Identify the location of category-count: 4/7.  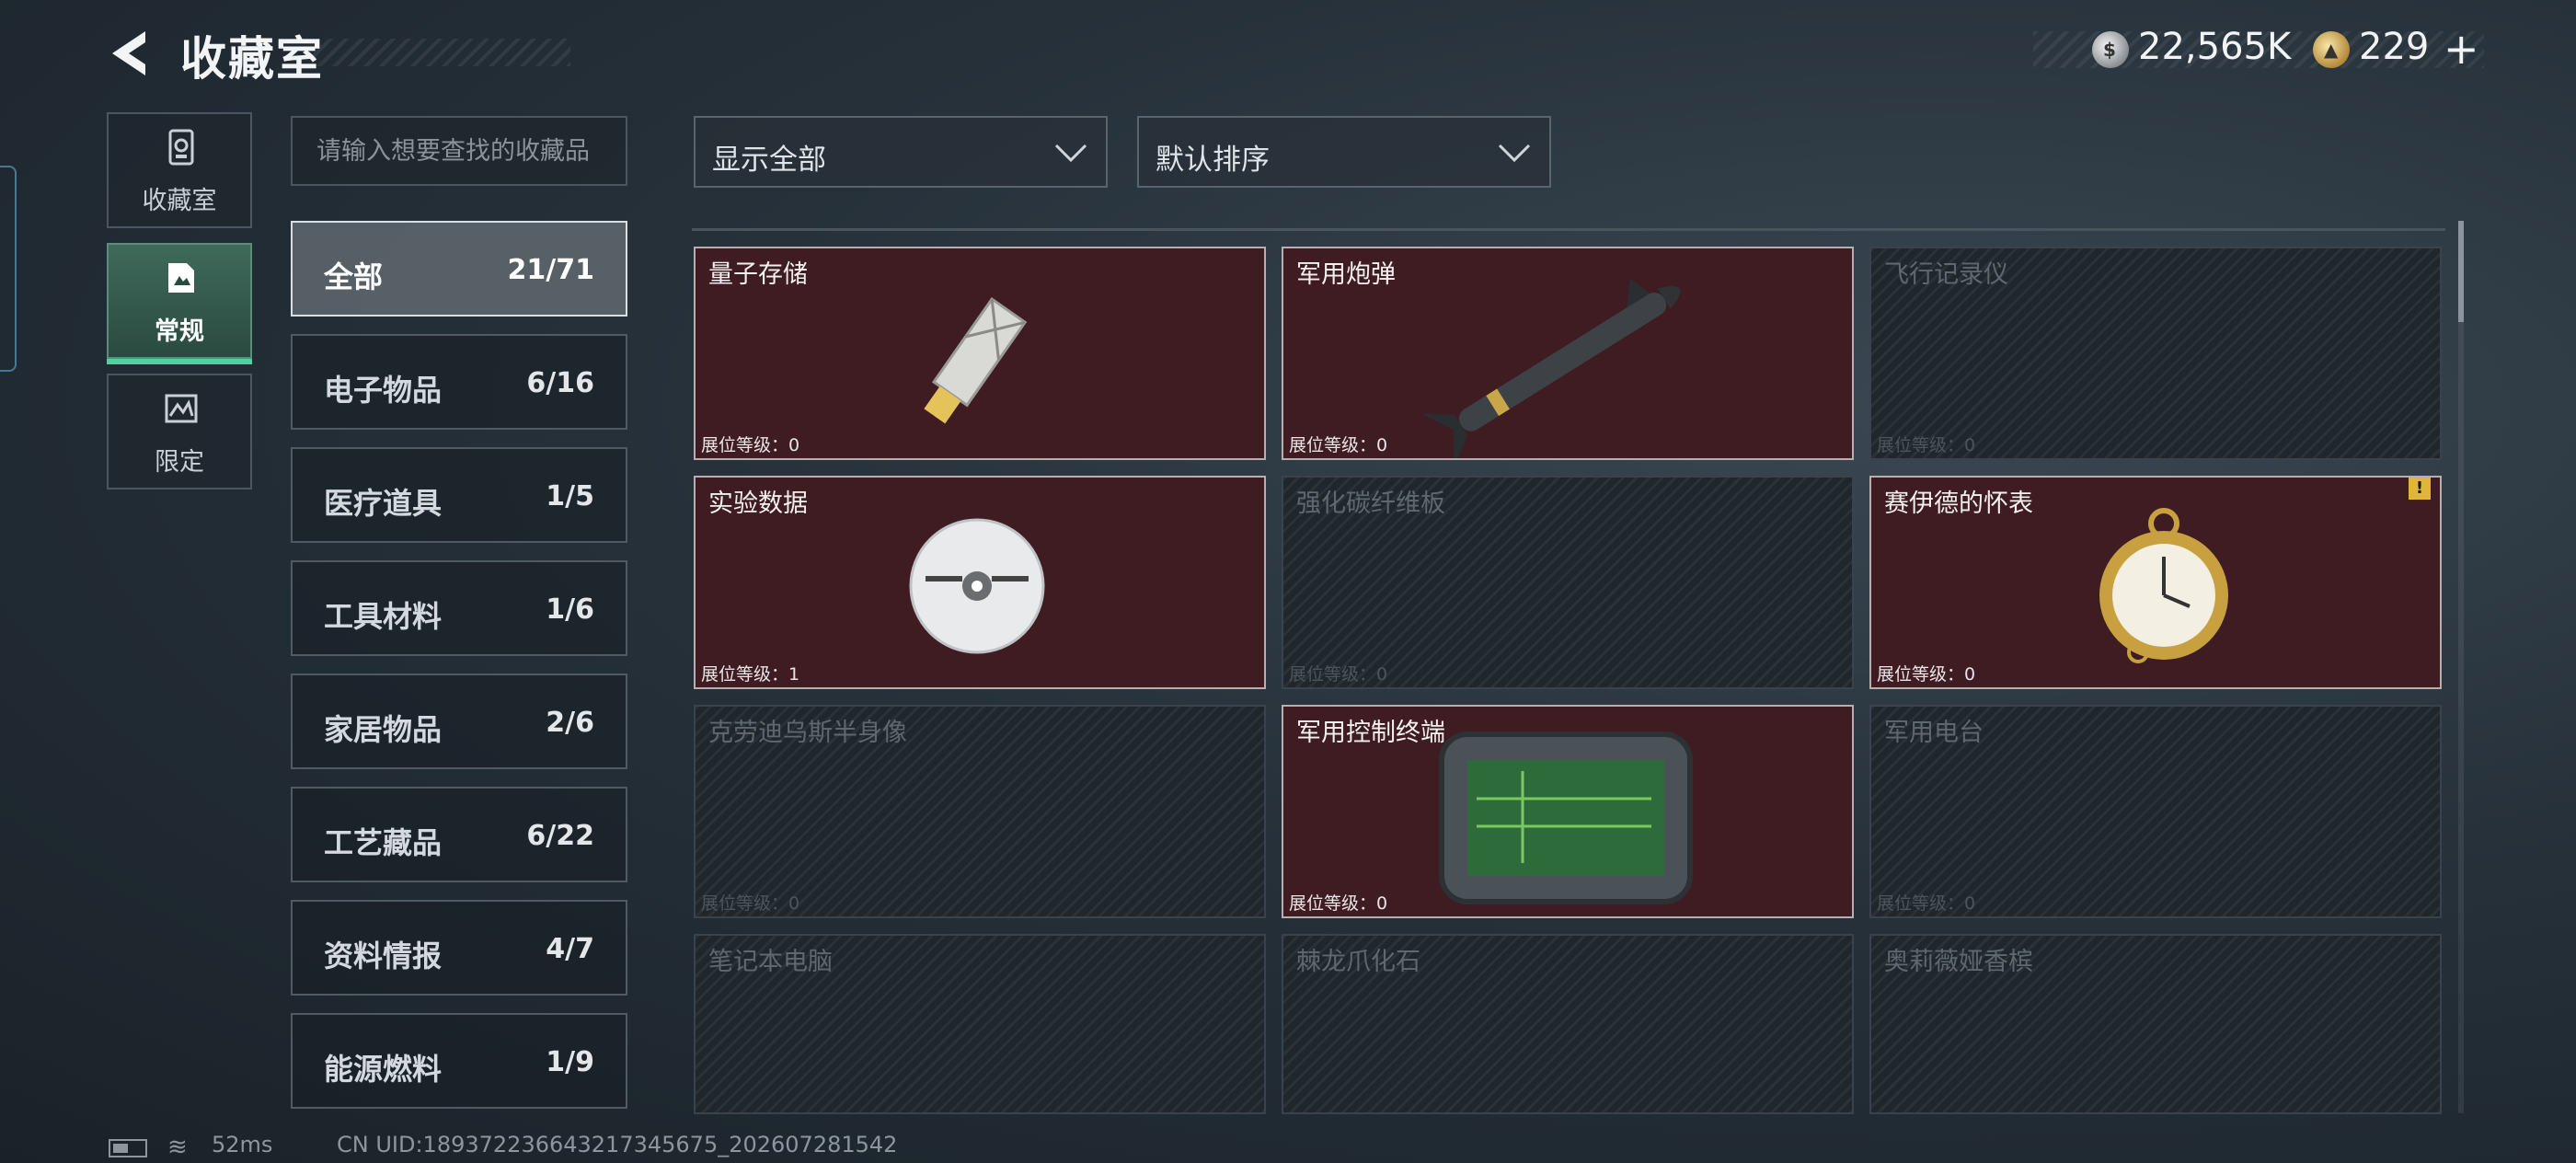
(570, 949).